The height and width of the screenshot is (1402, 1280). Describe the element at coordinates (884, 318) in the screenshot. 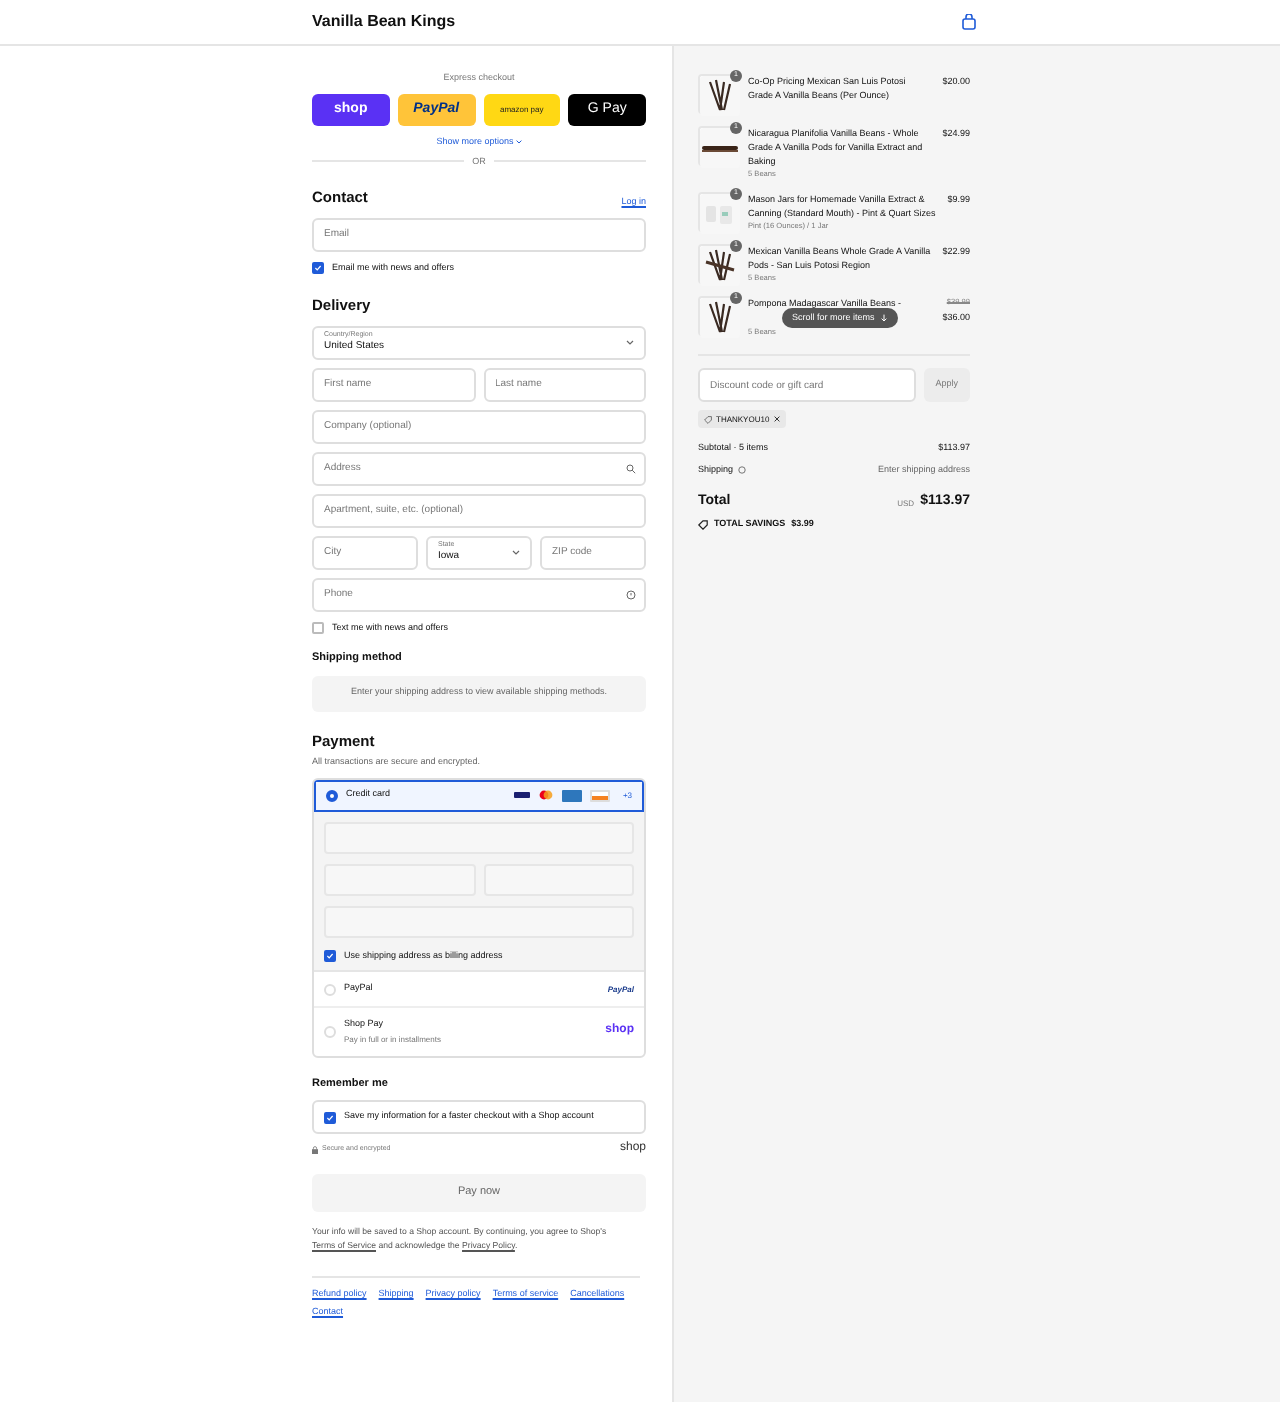

I see `arrow-down-icon` at that location.